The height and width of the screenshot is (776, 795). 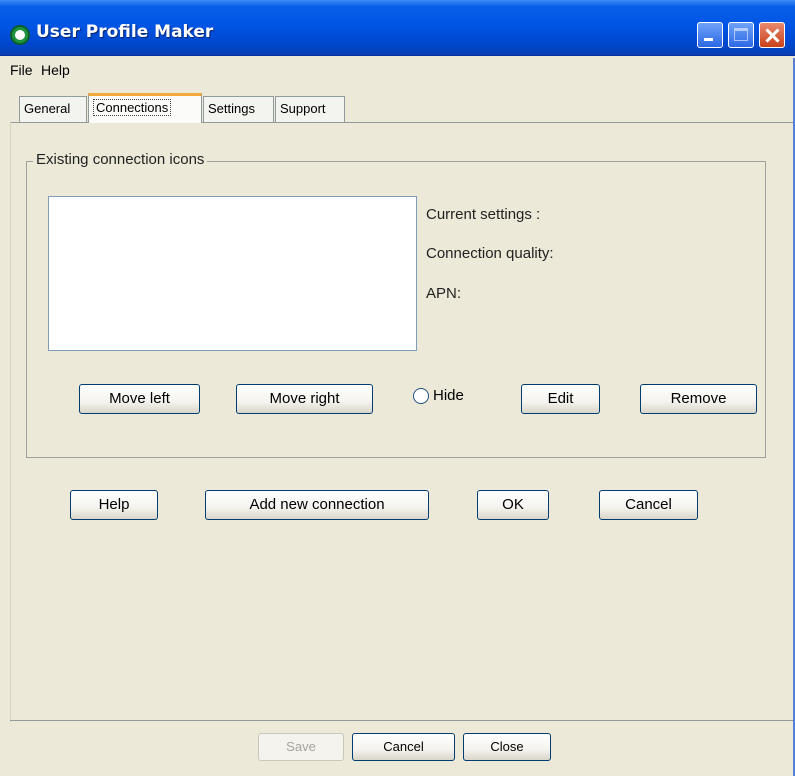 I want to click on group-title: Existing connection icons, so click(x=120, y=159).